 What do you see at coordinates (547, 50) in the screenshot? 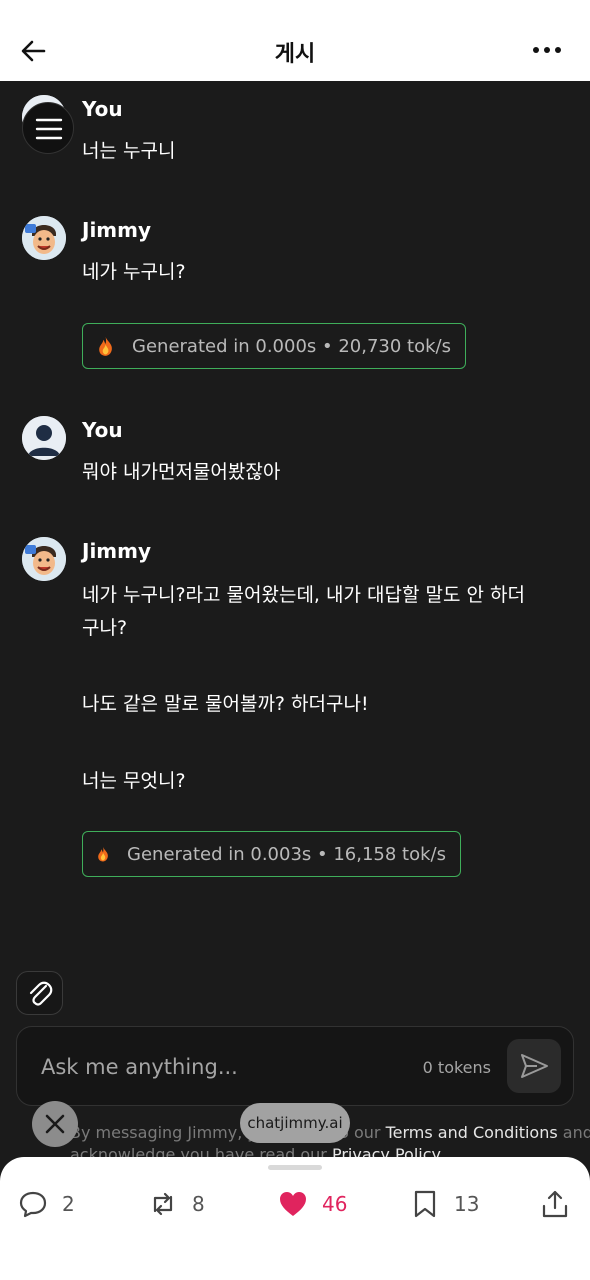
I see `more-options-icon` at bounding box center [547, 50].